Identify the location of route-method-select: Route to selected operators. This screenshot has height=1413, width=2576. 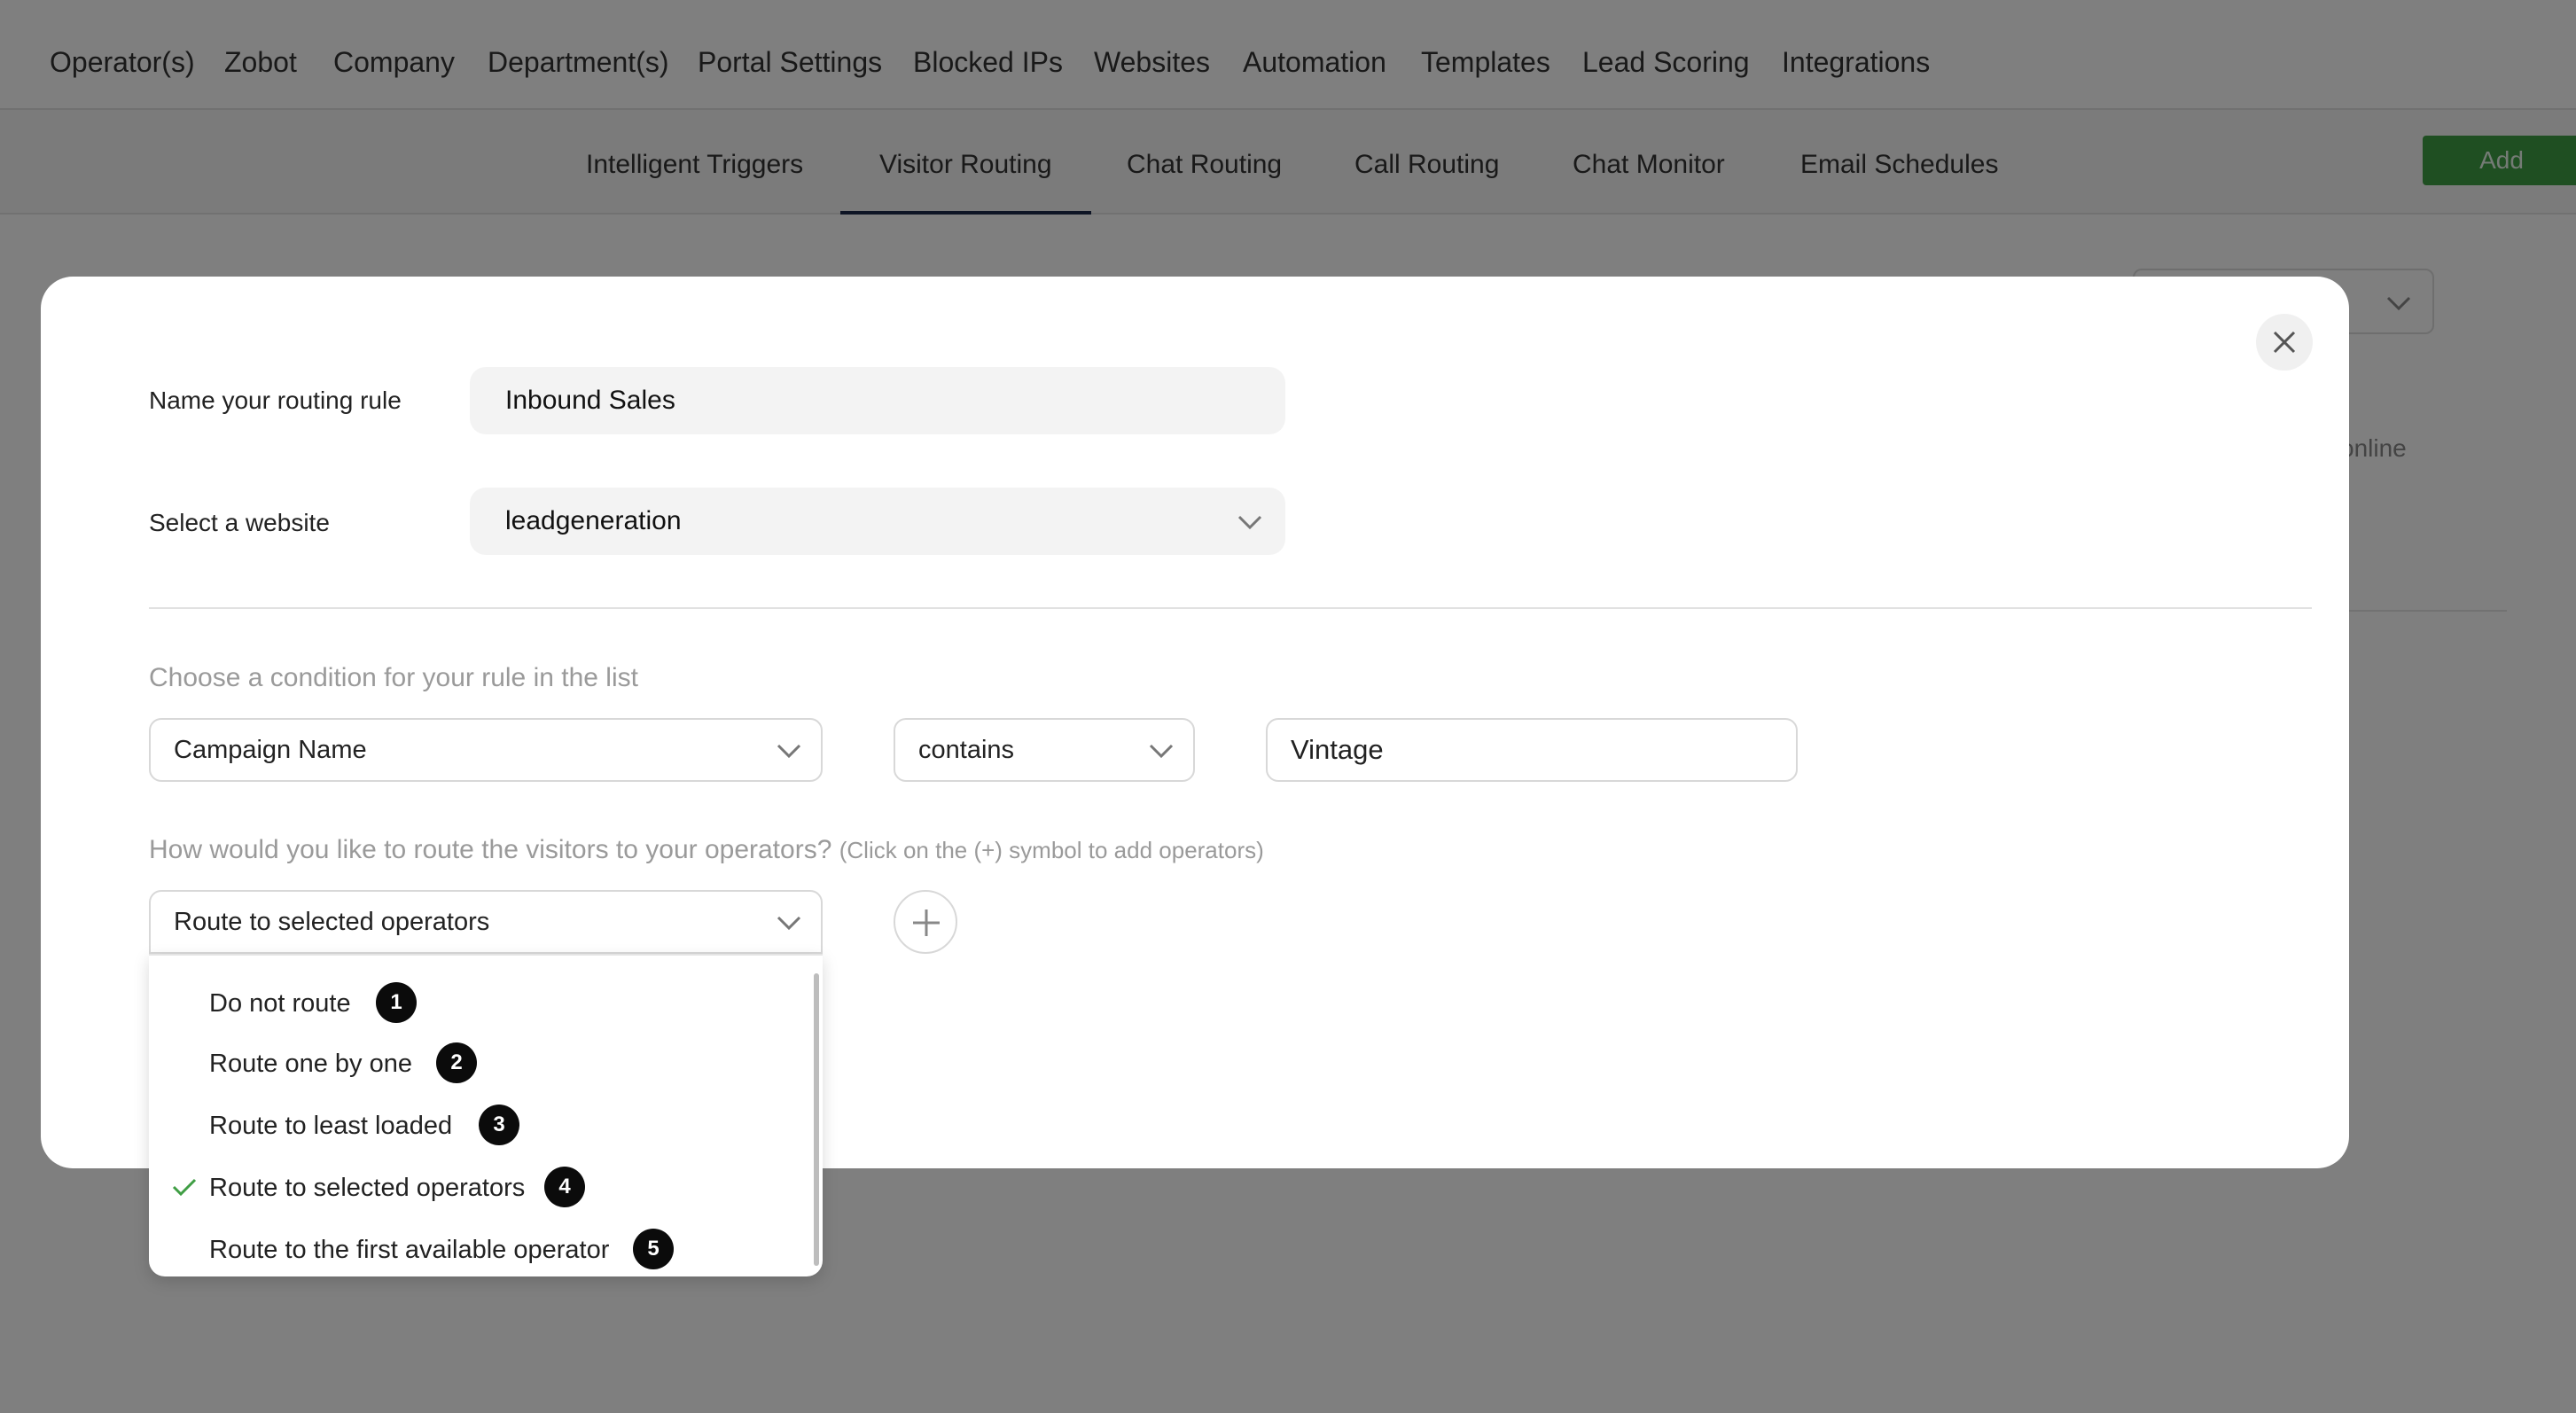
(486, 922).